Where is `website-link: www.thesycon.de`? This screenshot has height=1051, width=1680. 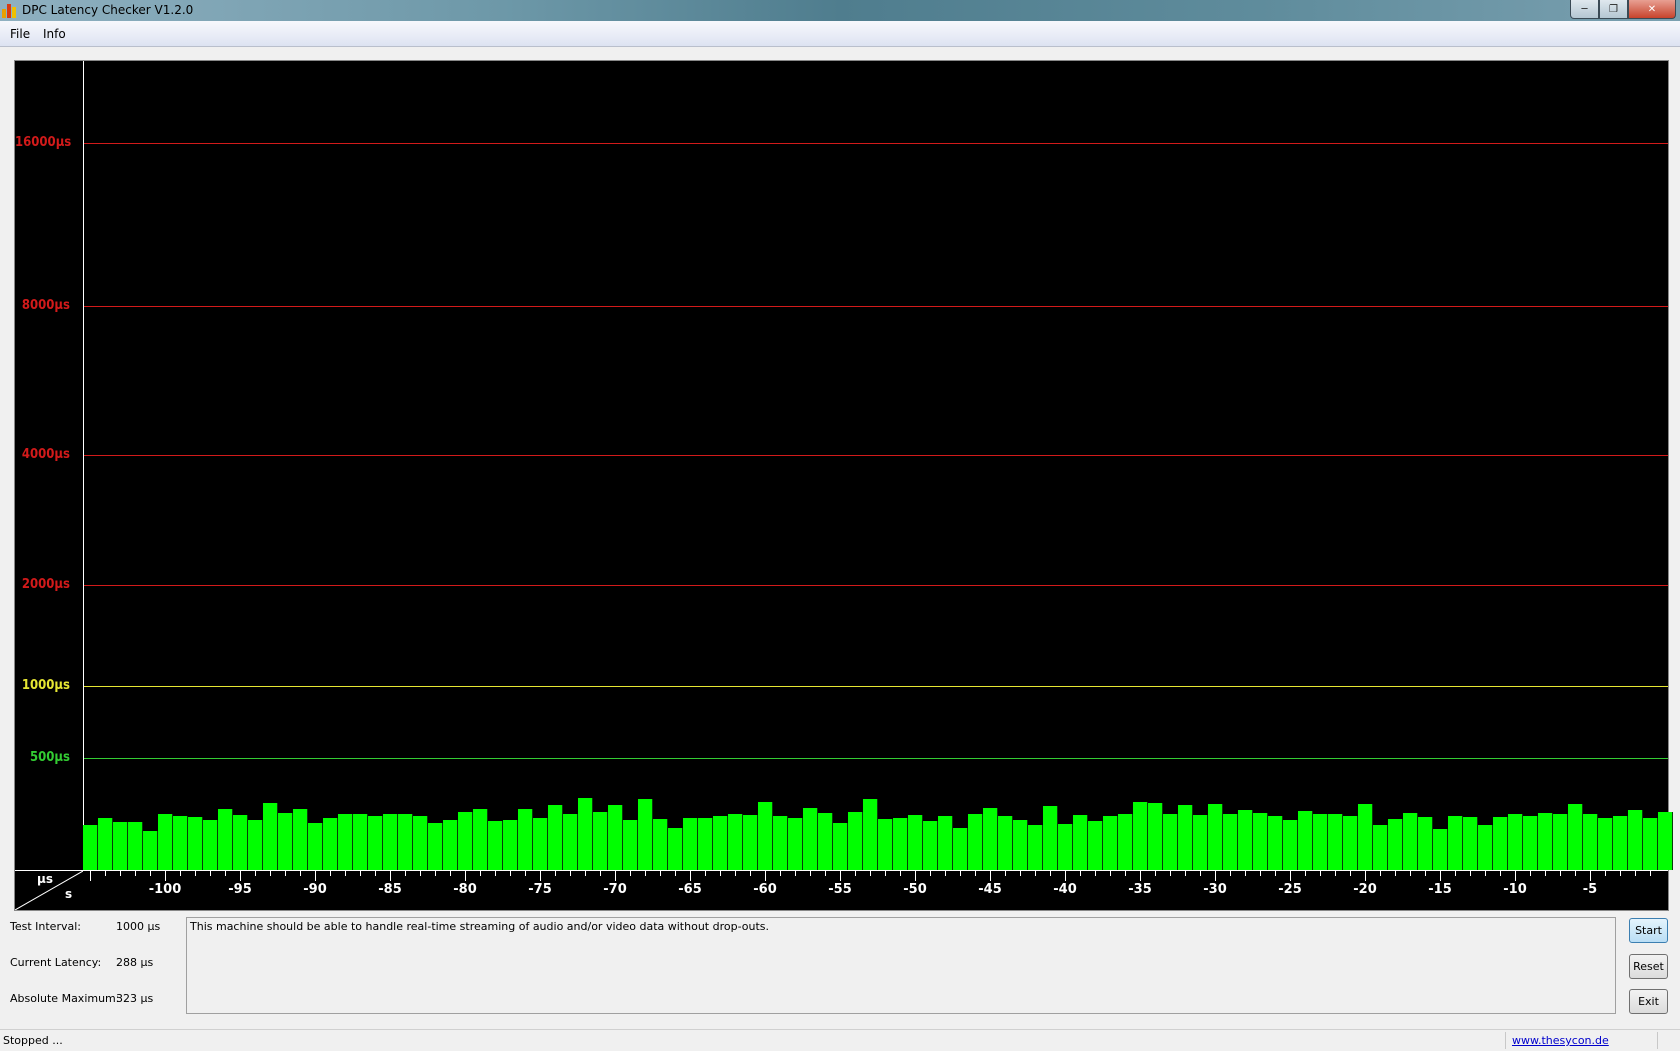
website-link: www.thesycon.de is located at coordinates (1560, 1040).